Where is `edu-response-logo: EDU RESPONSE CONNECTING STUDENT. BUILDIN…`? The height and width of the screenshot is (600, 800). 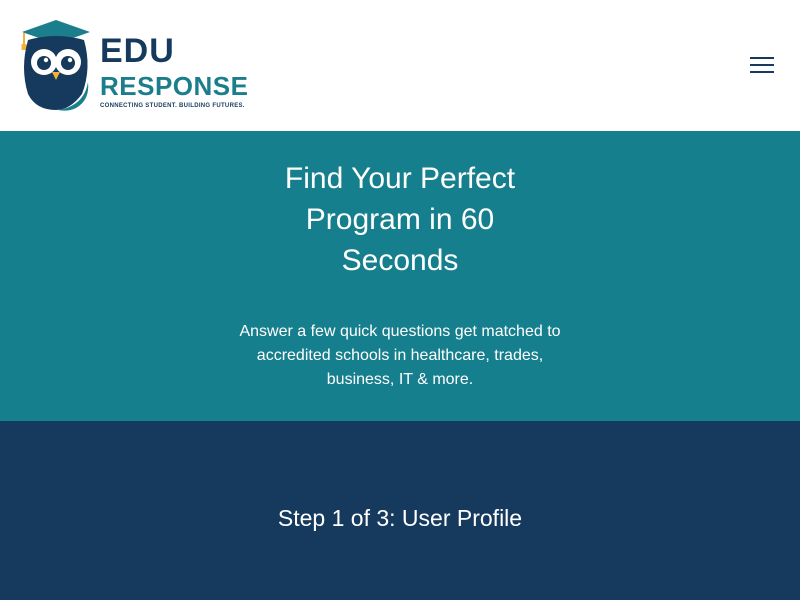 edu-response-logo: EDU RESPONSE CONNECTING STUDENT. BUILDIN… is located at coordinates (138, 66).